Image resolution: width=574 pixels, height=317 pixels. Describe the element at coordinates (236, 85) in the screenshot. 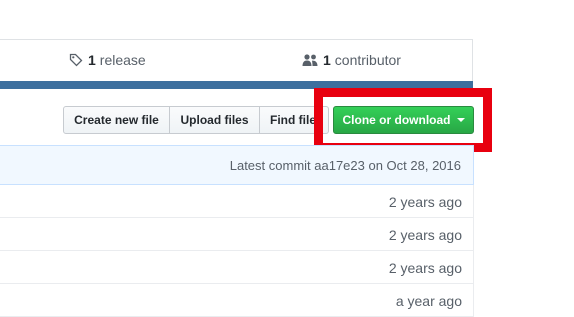

I see `language-bar` at that location.